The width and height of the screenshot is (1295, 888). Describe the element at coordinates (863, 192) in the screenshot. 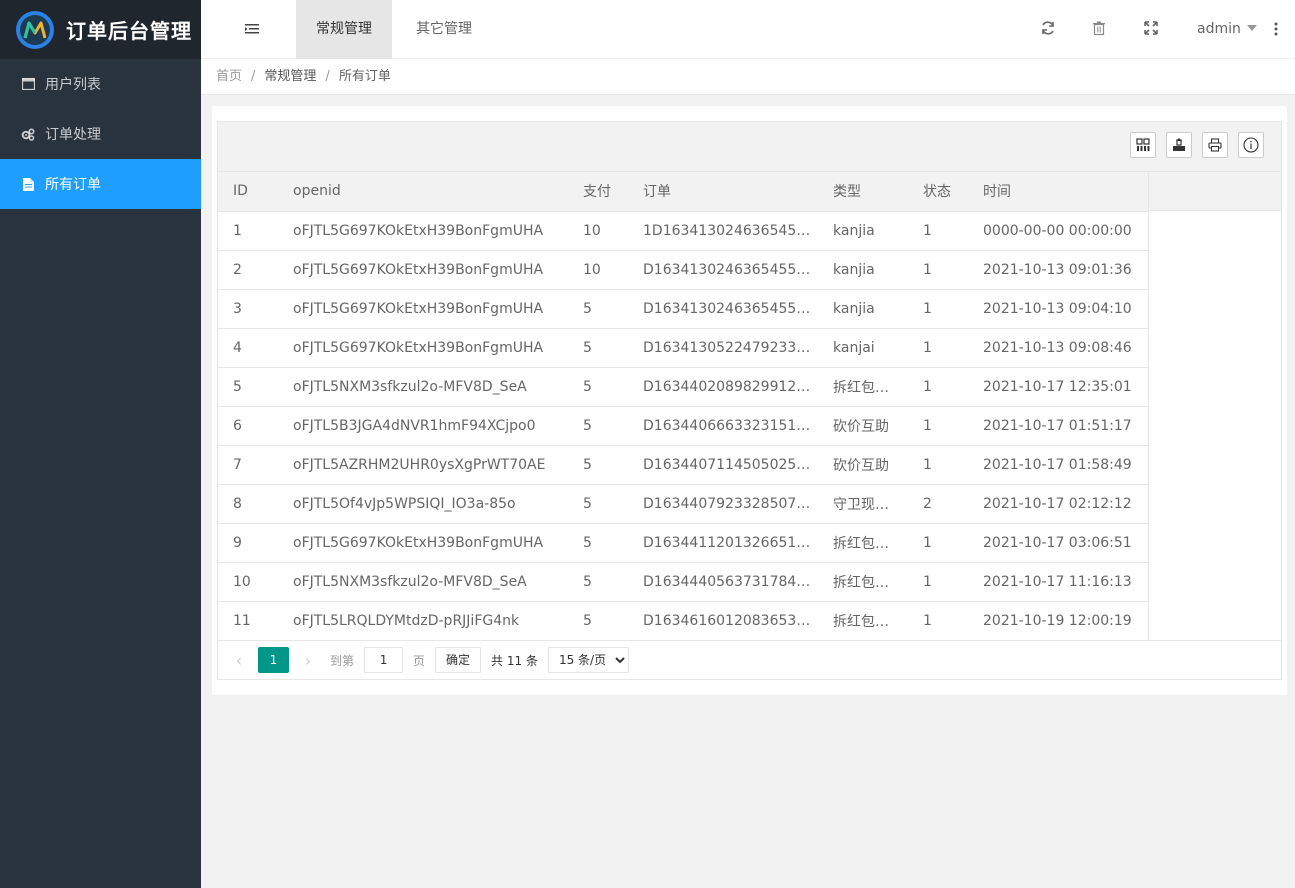

I see `column-header-type: 类型` at that location.